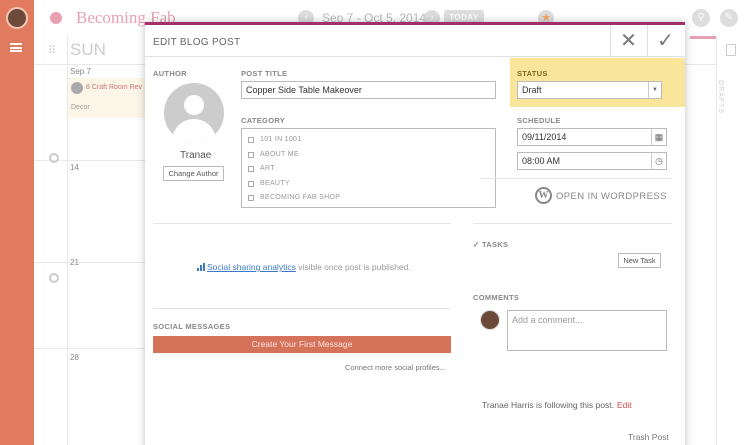 The width and height of the screenshot is (750, 445). What do you see at coordinates (496, 297) in the screenshot?
I see `comments-label: COMMENTS` at bounding box center [496, 297].